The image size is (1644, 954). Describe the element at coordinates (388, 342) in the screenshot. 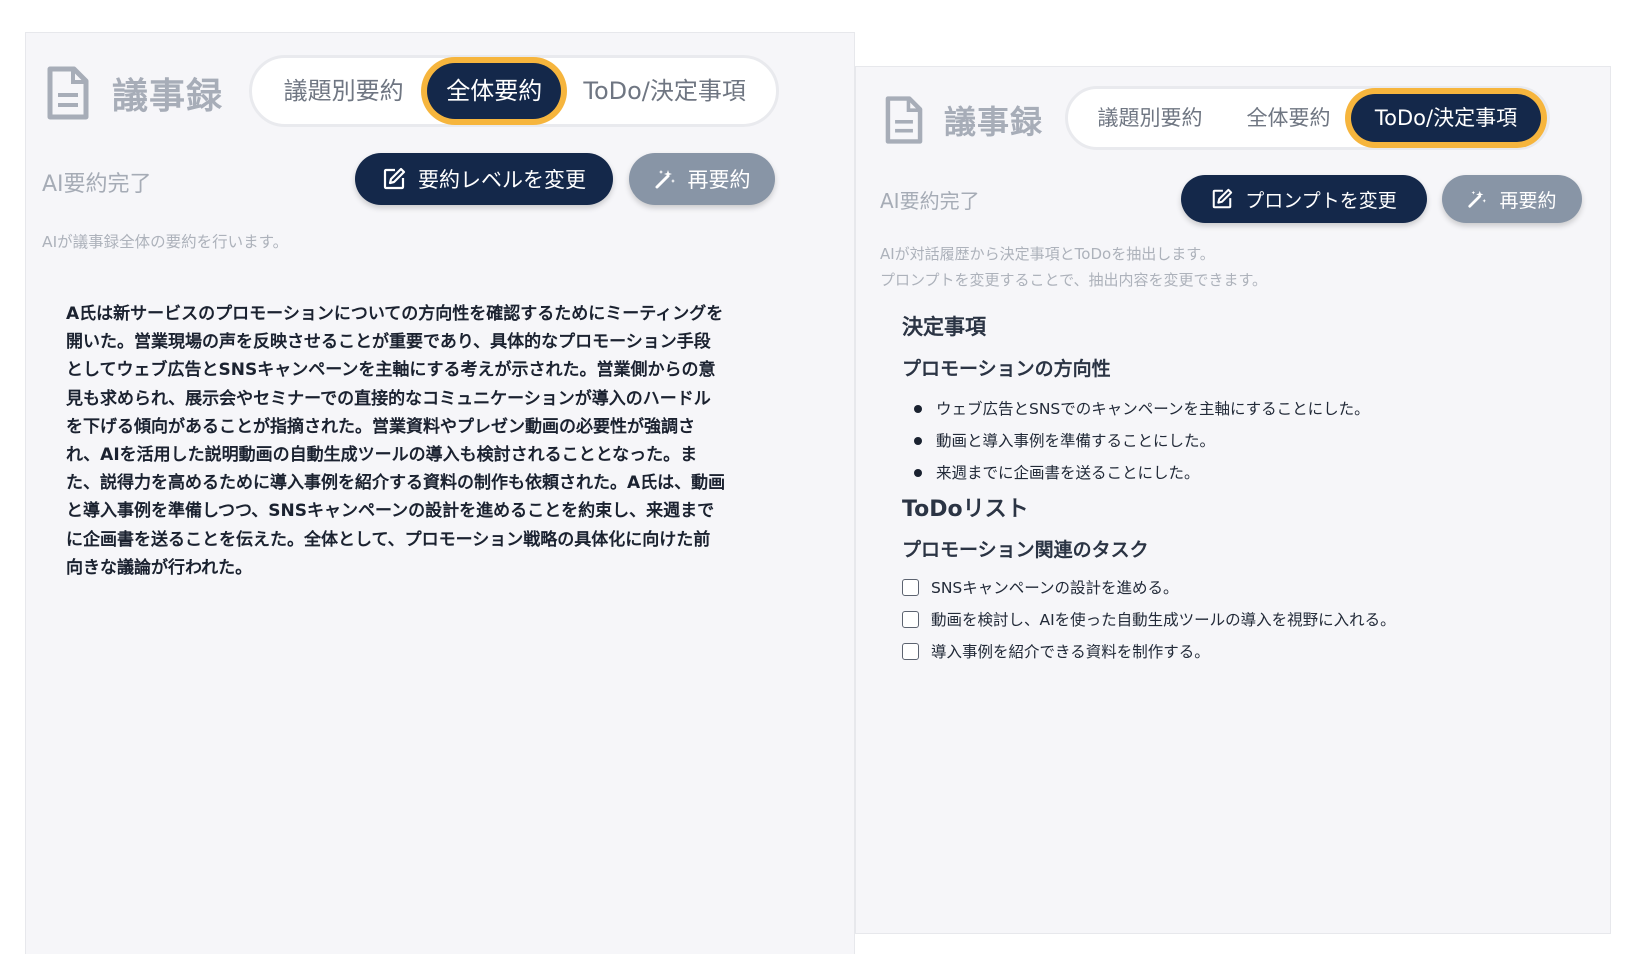

I see `summary-line: 開いた。営業現場の声を反映させることが重要であり、具体的なプロモーション手段` at that location.